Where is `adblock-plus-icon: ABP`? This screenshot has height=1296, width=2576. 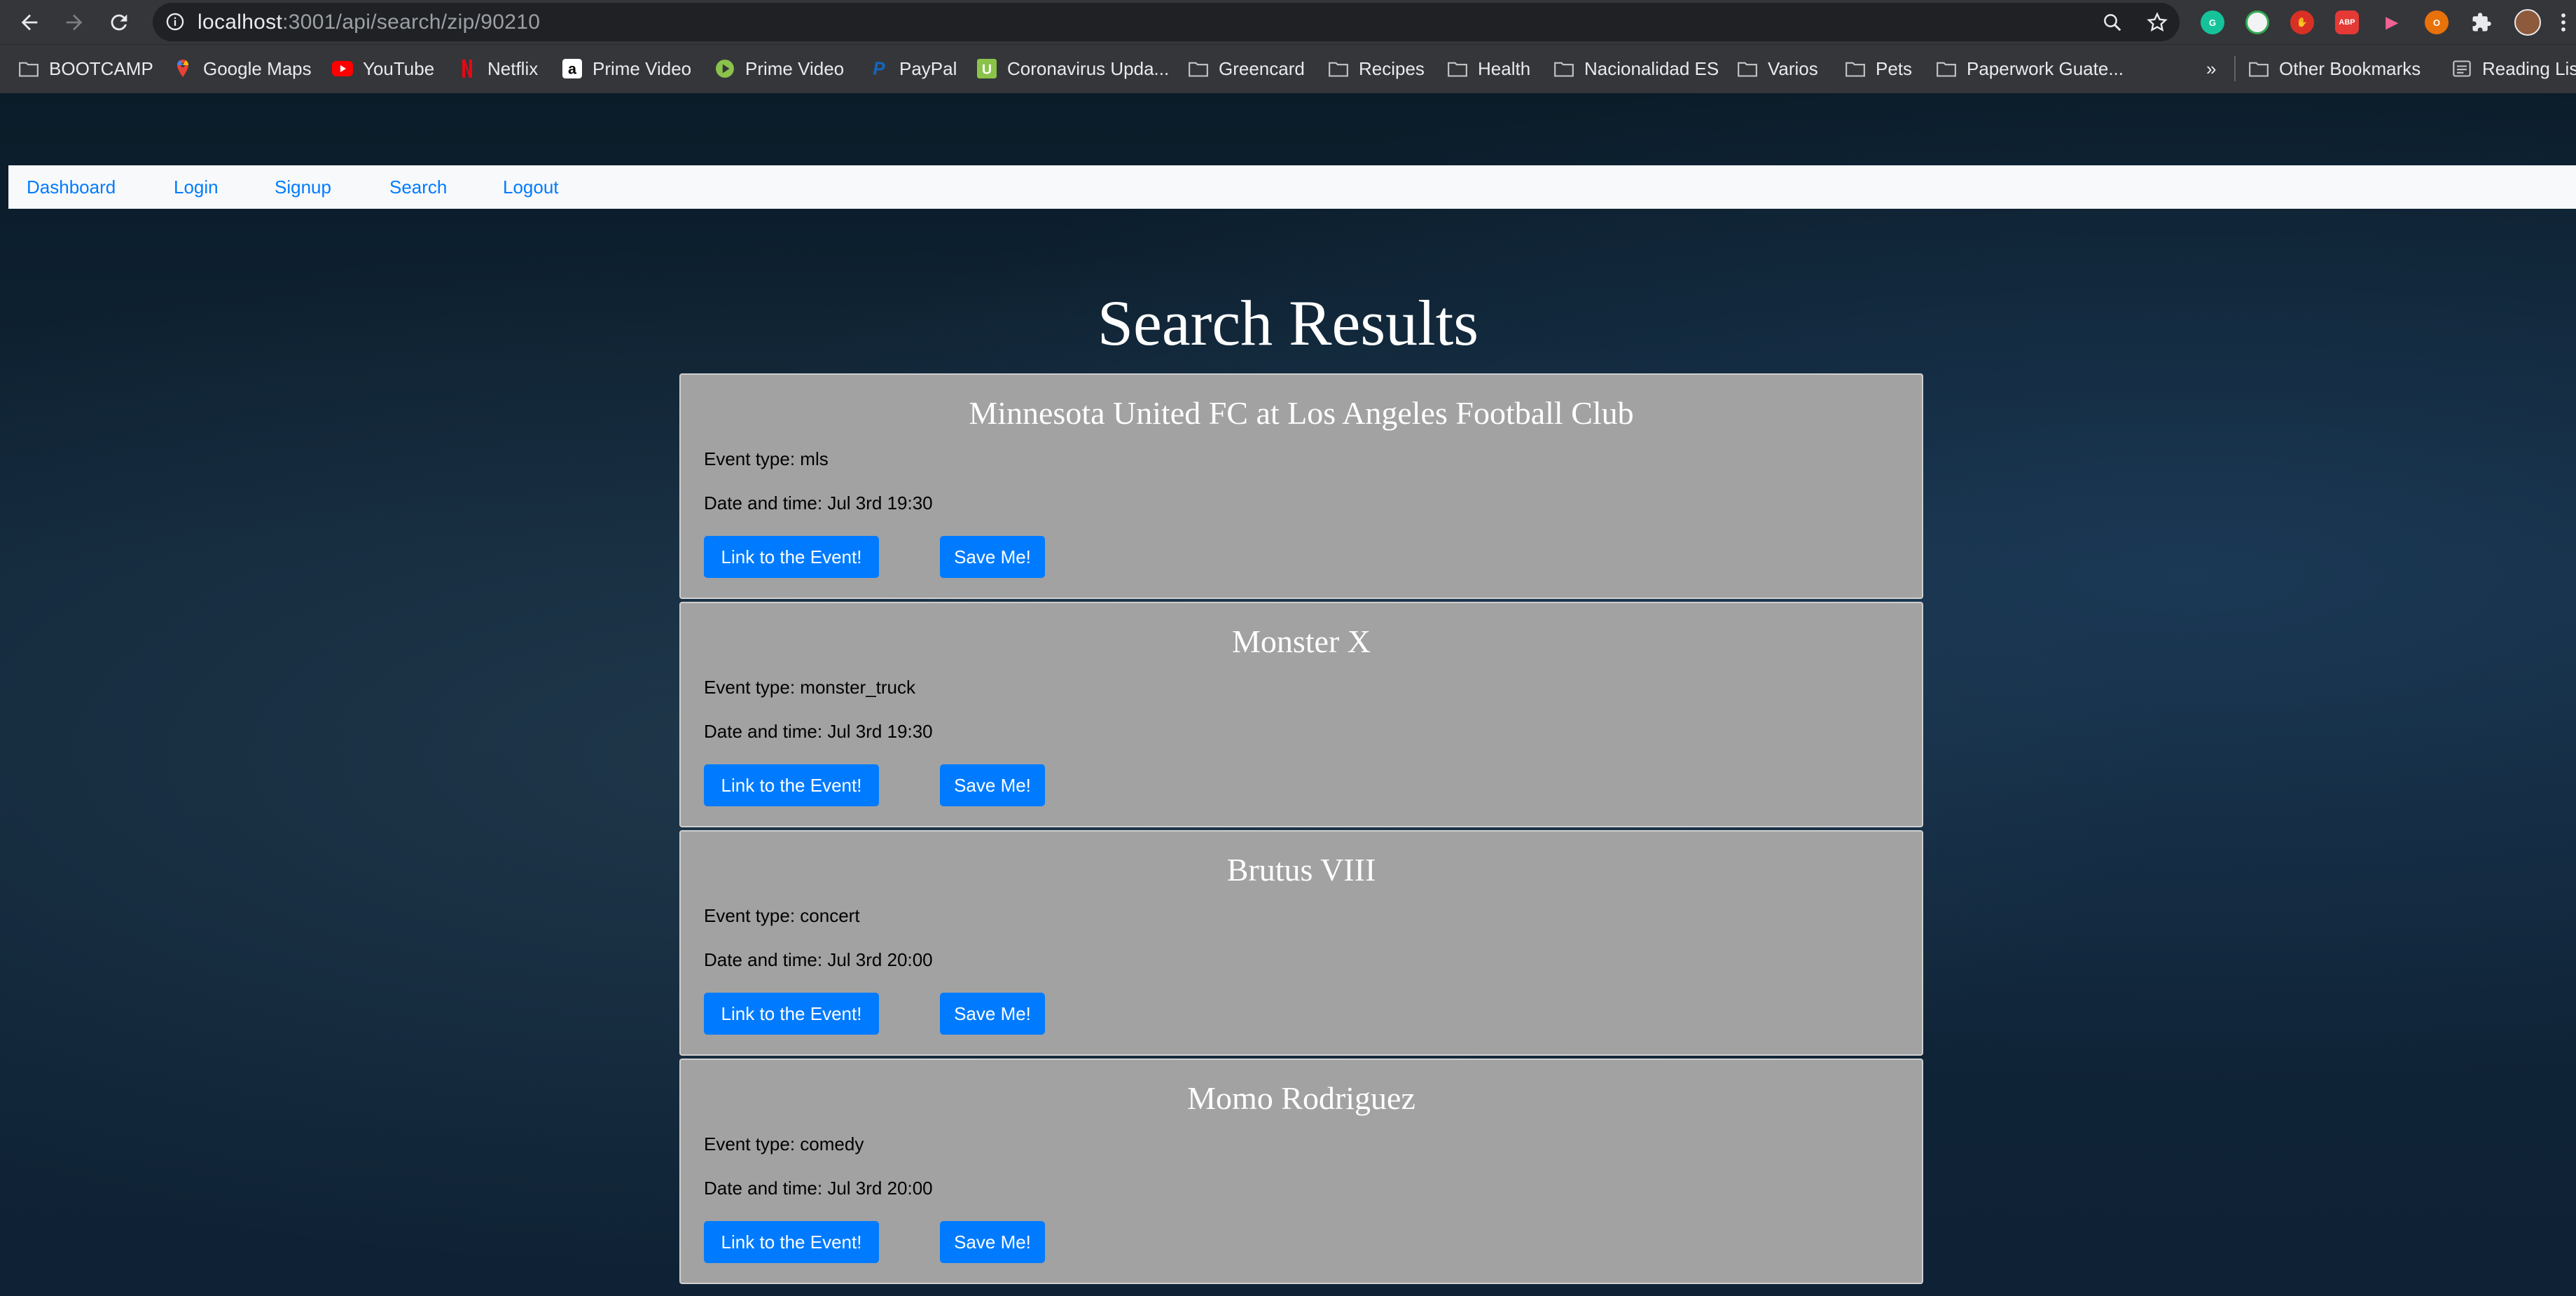 adblock-plus-icon: ABP is located at coordinates (2347, 22).